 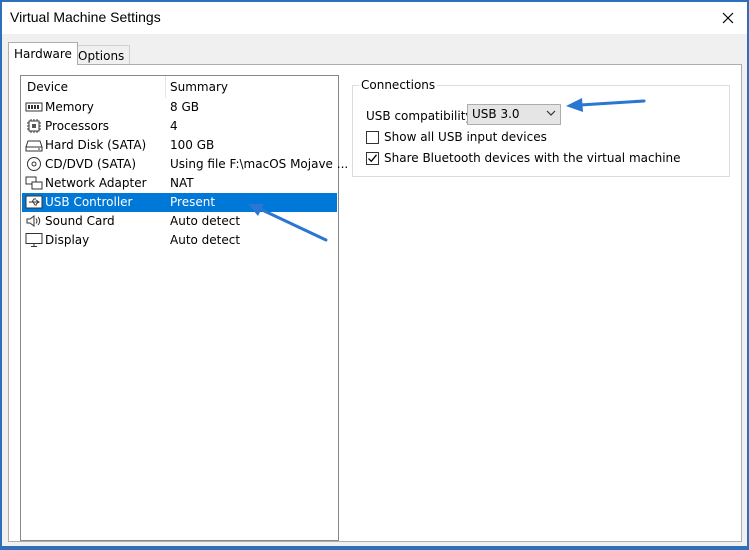 I want to click on network-adapter-icon, so click(x=34, y=183).